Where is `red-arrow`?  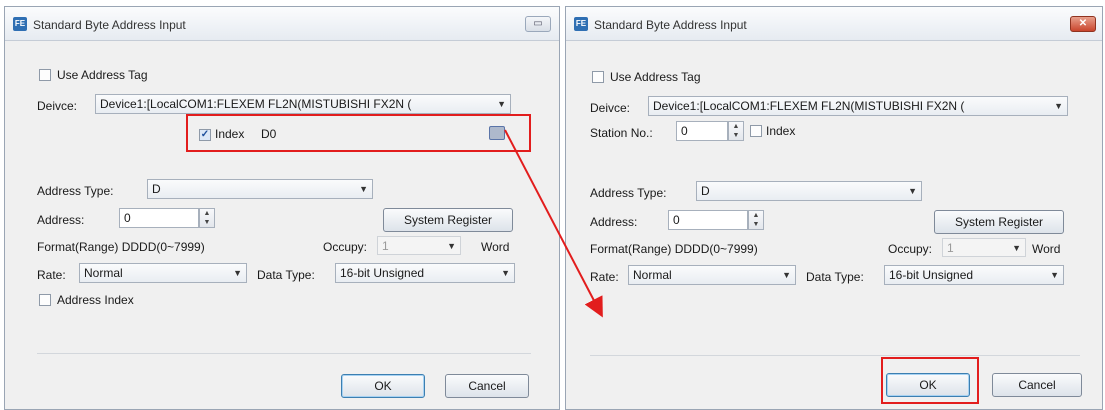 red-arrow is located at coordinates (553, 223).